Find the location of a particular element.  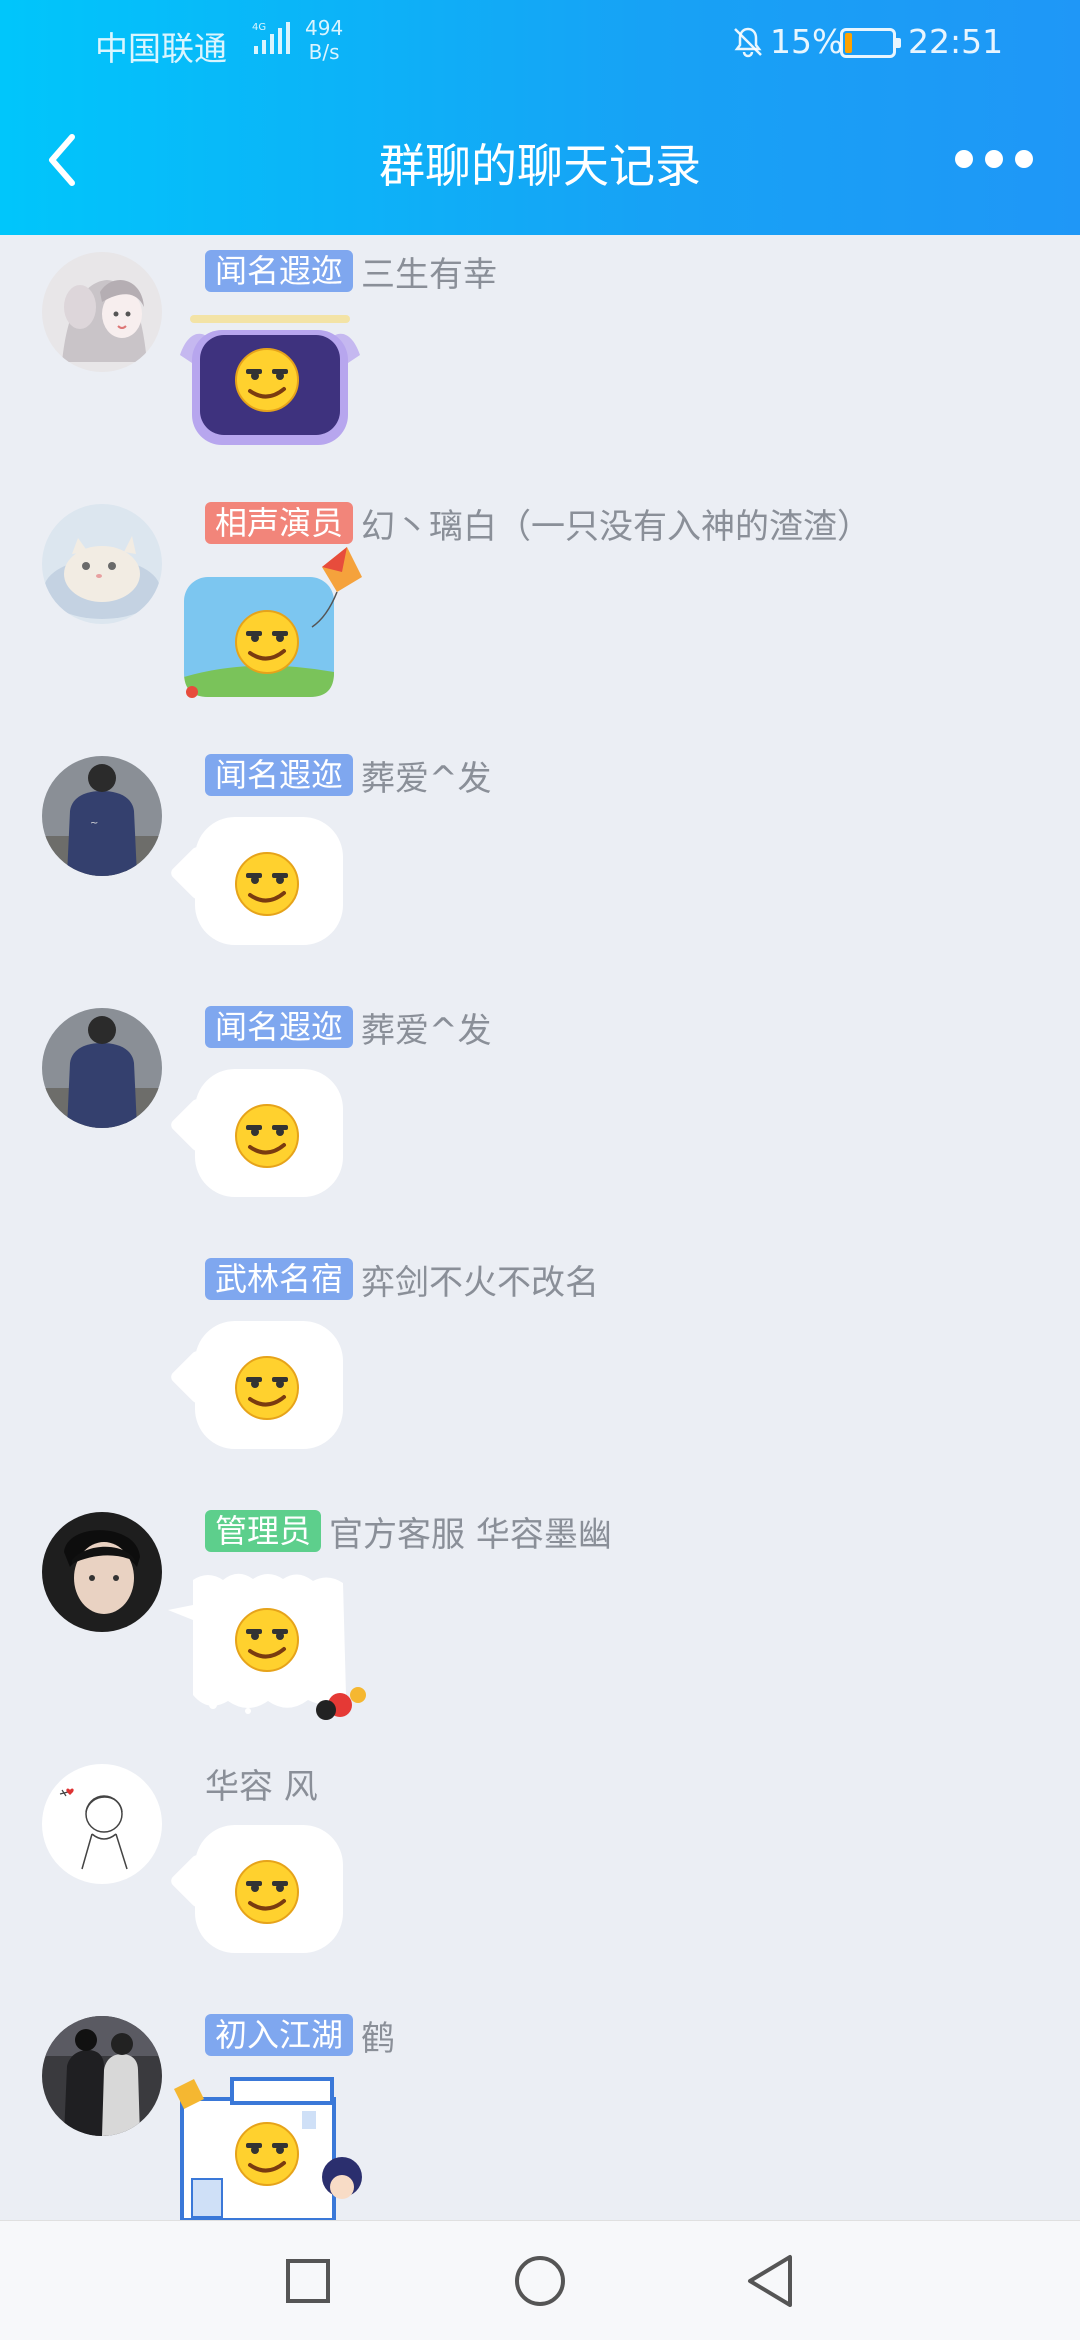

home-button is located at coordinates (540, 2281).